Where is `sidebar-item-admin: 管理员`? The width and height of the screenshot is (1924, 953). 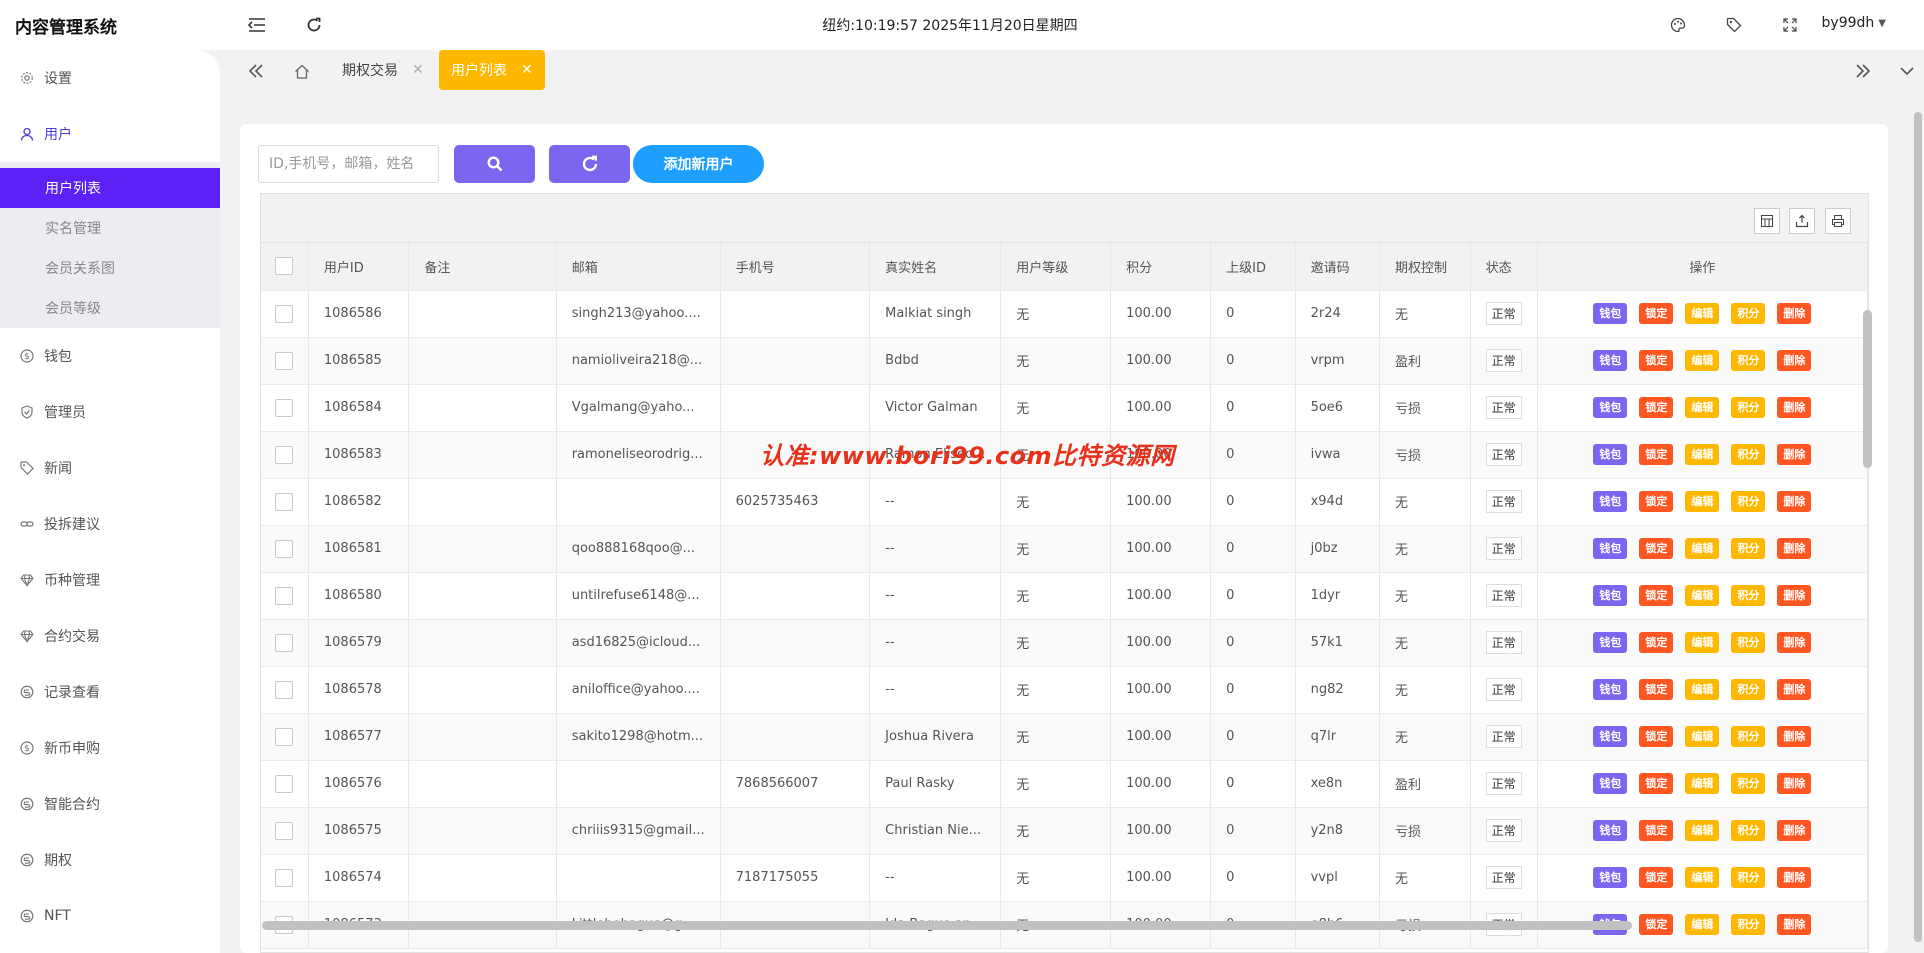 sidebar-item-admin: 管理员 is located at coordinates (110, 412).